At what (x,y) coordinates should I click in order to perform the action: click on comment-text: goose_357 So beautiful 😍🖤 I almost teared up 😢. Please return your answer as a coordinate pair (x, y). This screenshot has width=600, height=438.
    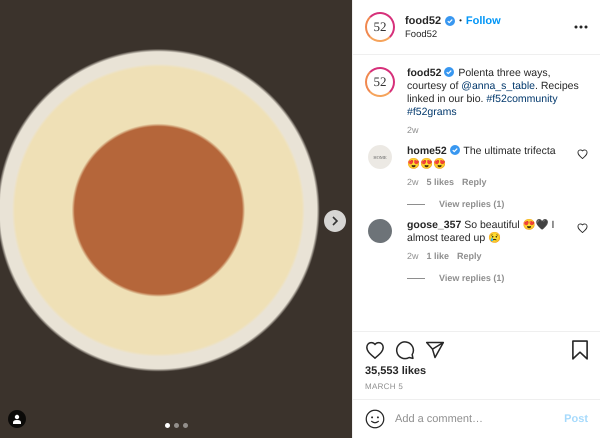
    Looking at the image, I should click on (481, 232).